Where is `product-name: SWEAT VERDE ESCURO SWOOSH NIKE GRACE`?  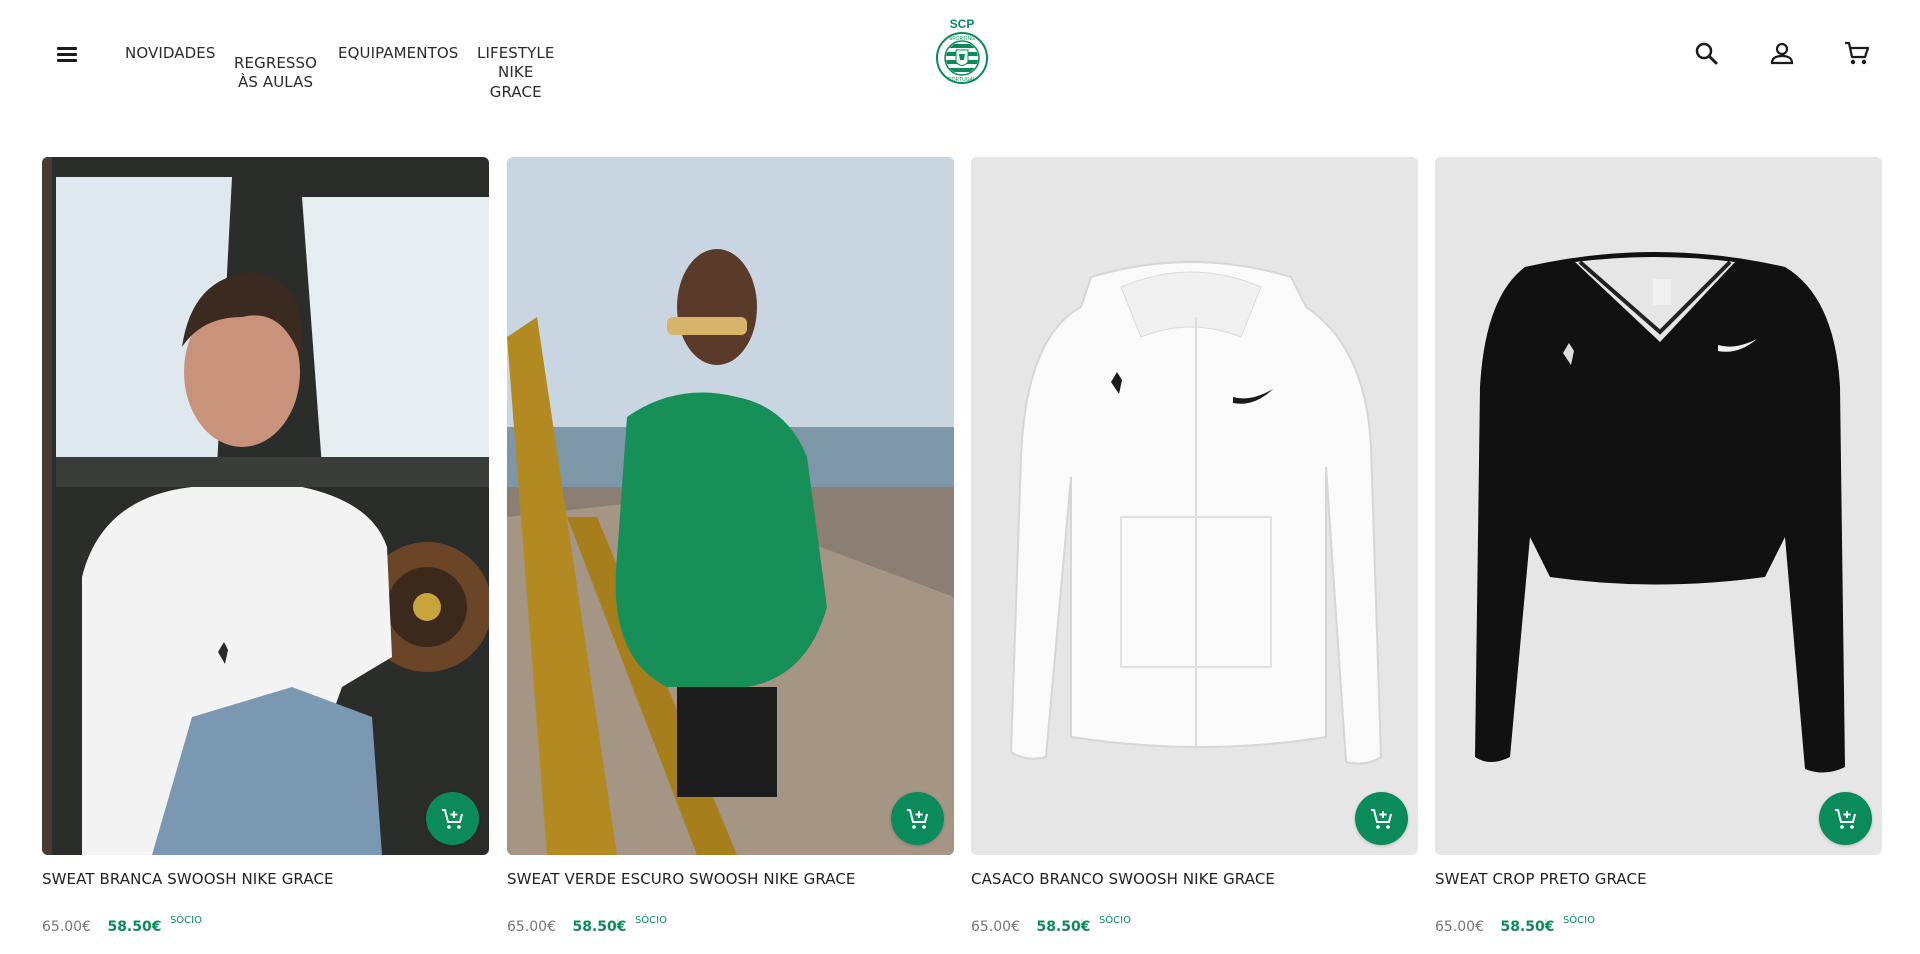 product-name: SWEAT VERDE ESCURO SWOOSH NIKE GRACE is located at coordinates (681, 879).